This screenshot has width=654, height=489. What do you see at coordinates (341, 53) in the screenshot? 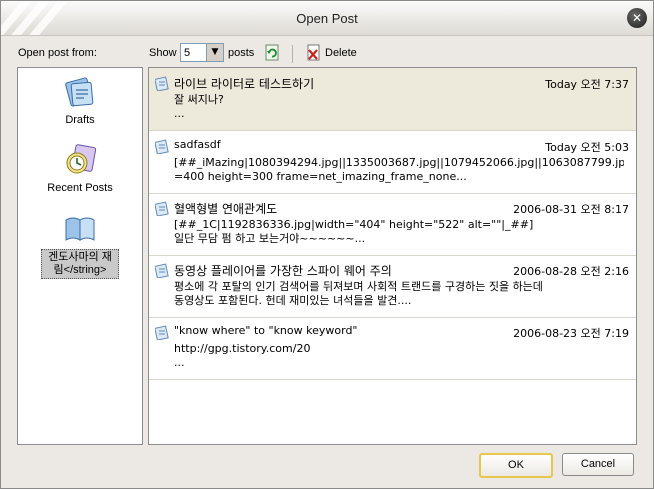
I see `delete-label: Delete` at bounding box center [341, 53].